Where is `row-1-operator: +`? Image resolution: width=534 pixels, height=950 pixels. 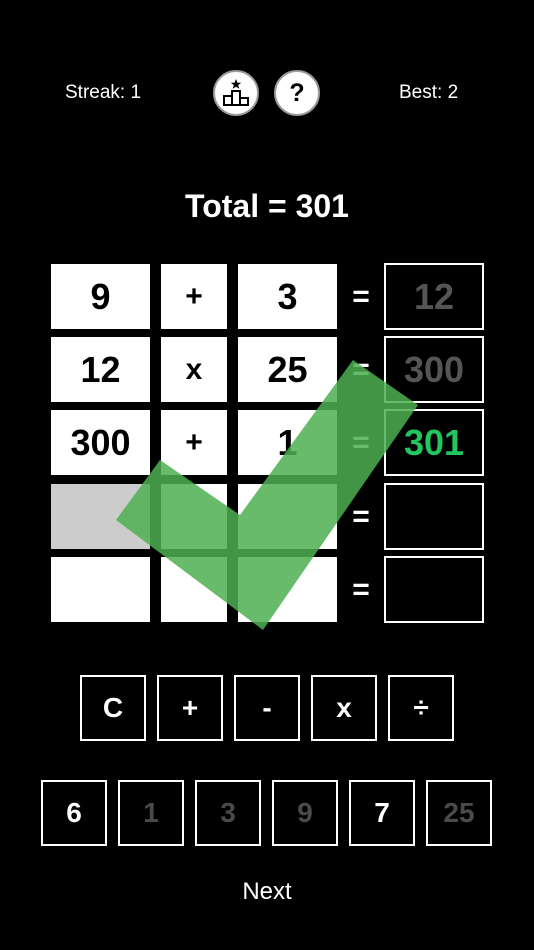 row-1-operator: + is located at coordinates (194, 296).